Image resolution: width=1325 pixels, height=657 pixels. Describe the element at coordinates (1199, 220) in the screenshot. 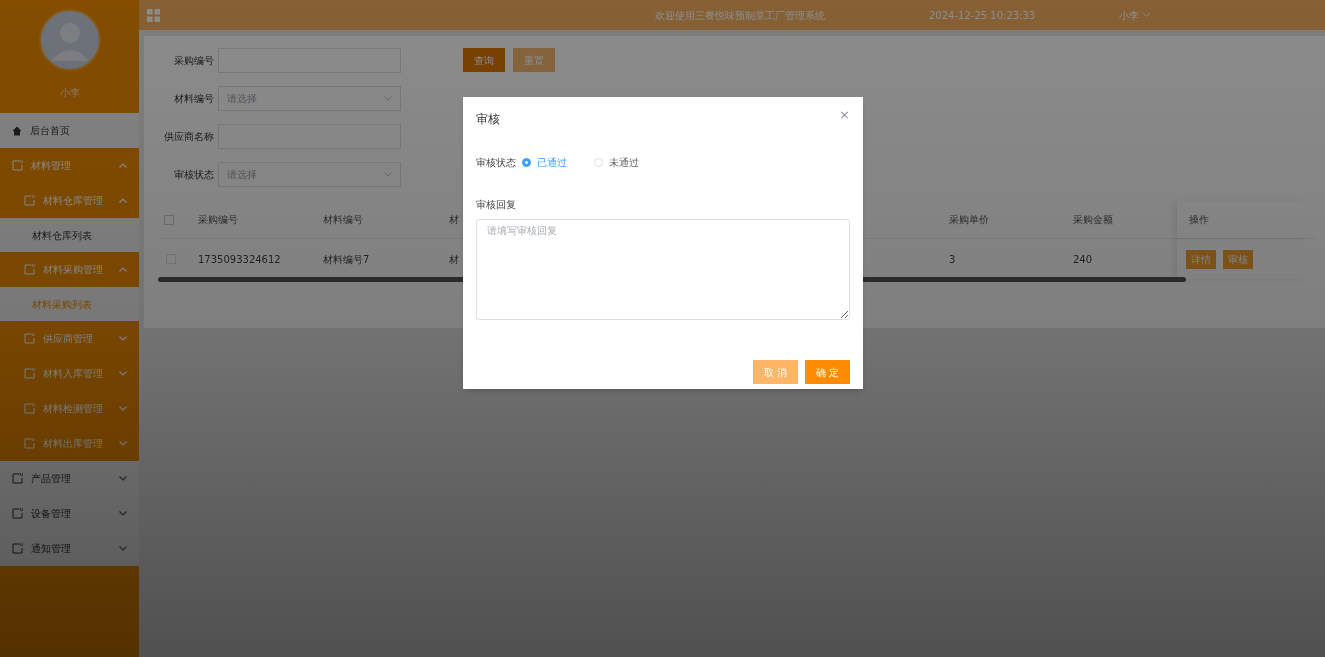

I see `column-header: 操作` at that location.